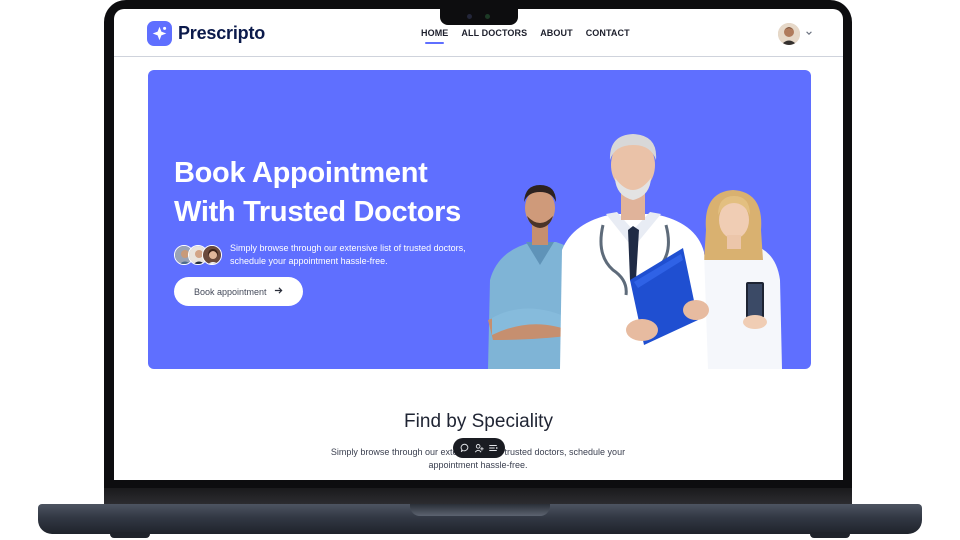 The image size is (960, 540). Describe the element at coordinates (493, 448) in the screenshot. I see `menu-list-icon` at that location.